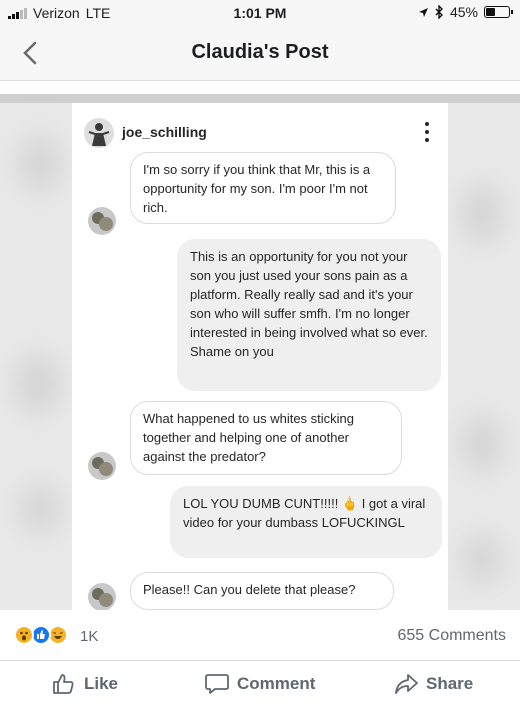  I want to click on location-icon, so click(423, 12).